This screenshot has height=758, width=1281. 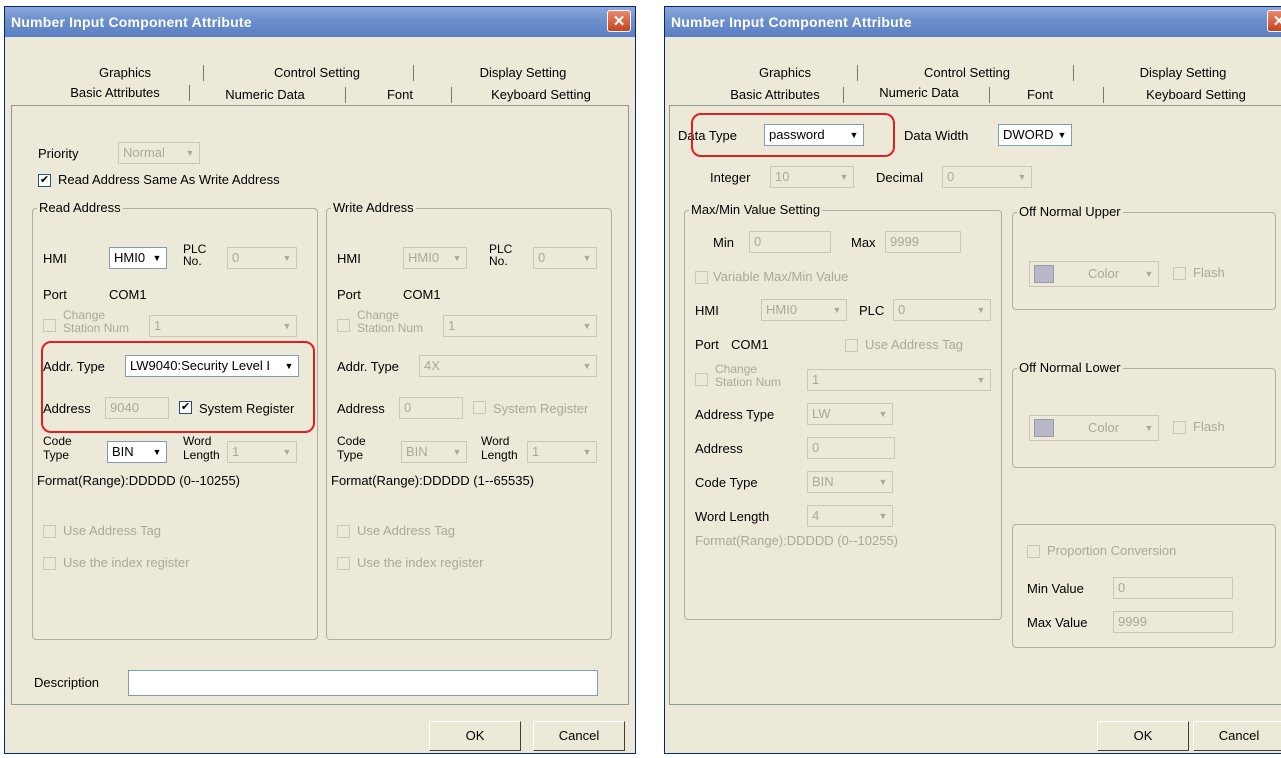 What do you see at coordinates (44, 180) in the screenshot?
I see `read-same-checkbox: ✔` at bounding box center [44, 180].